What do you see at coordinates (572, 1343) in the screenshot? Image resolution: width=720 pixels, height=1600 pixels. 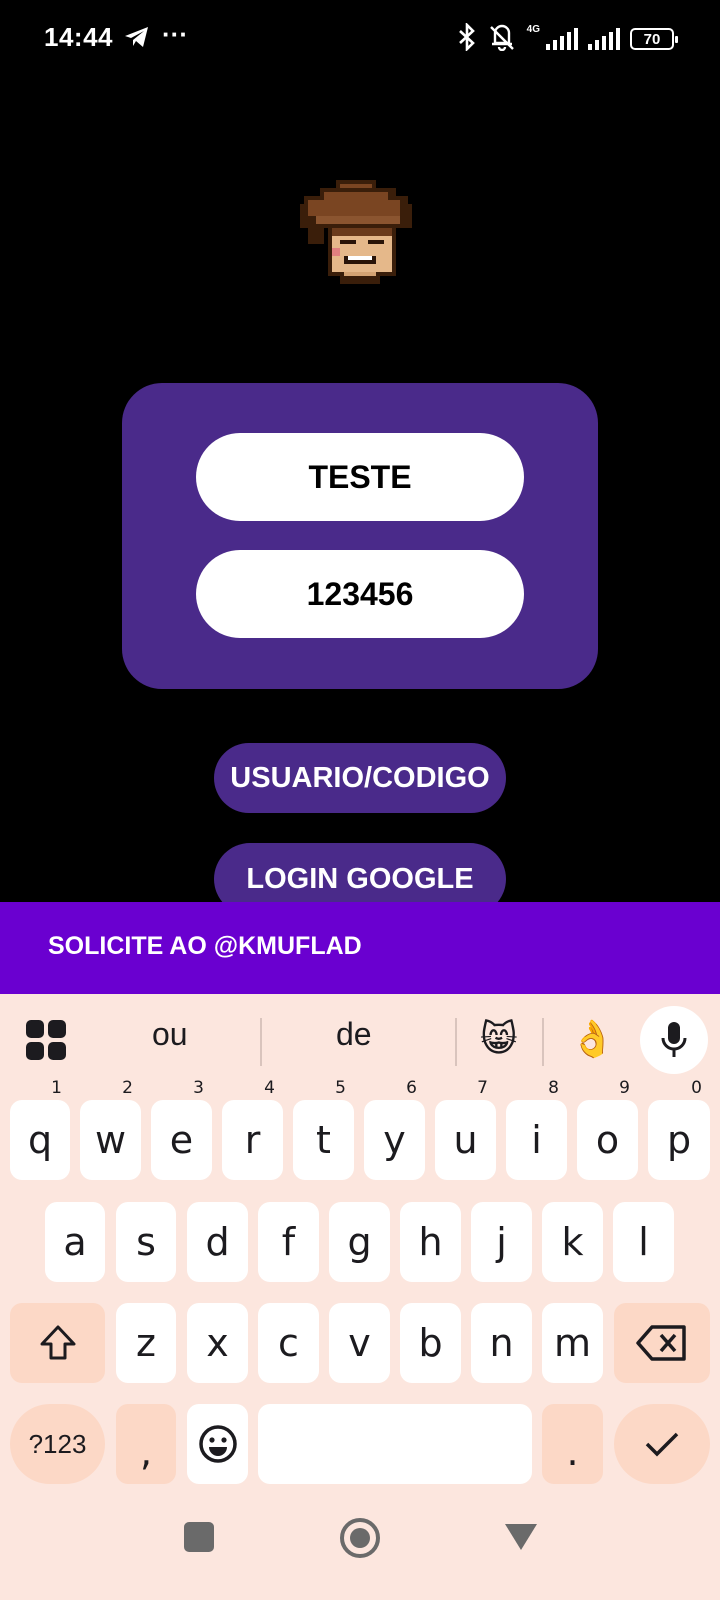 I see `key-m: m` at bounding box center [572, 1343].